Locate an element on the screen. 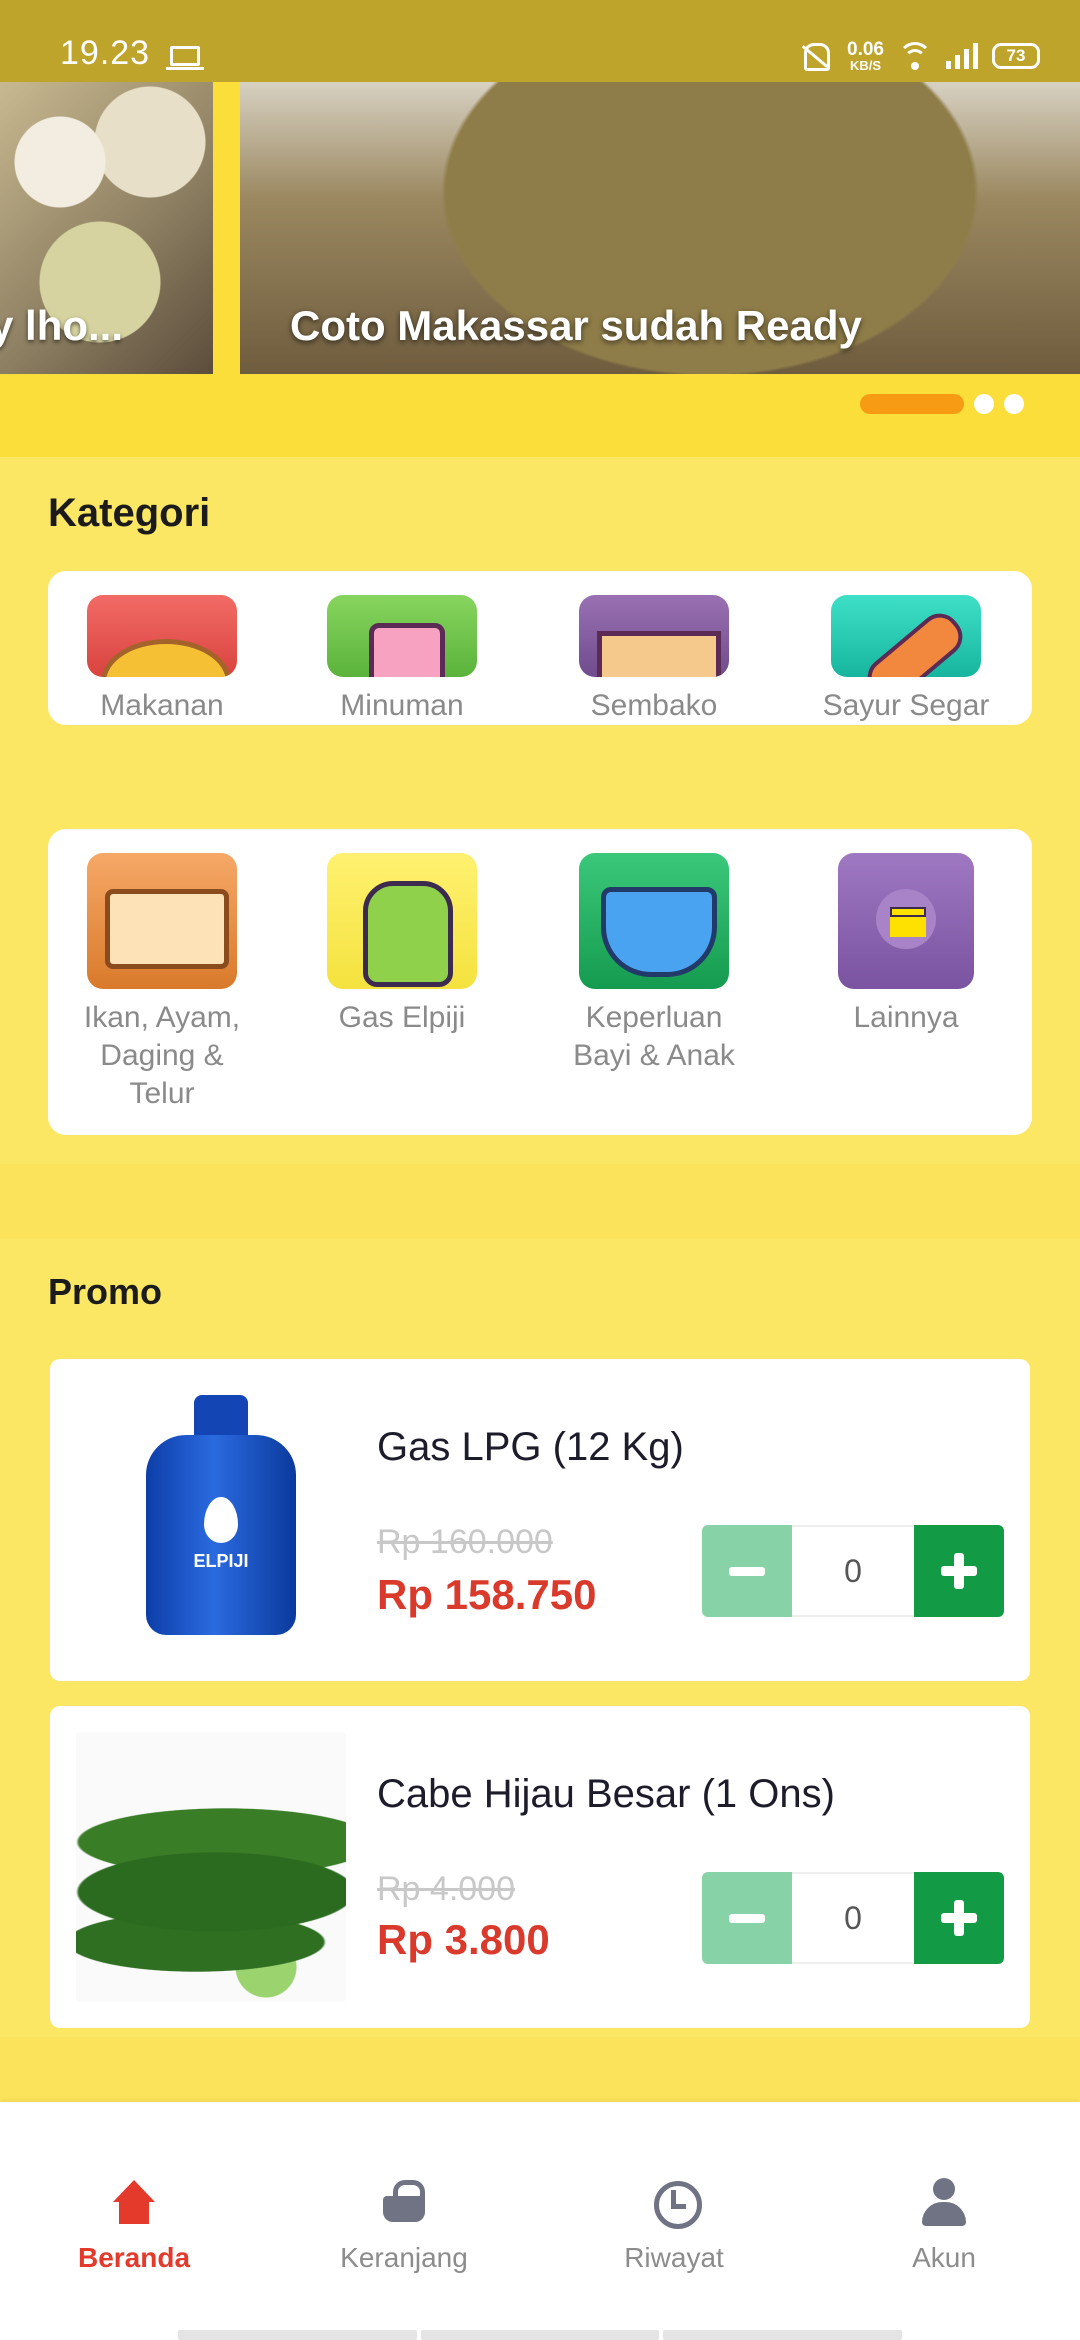 This screenshot has width=1080, height=2340. category-label: Lainnya is located at coordinates (906, 1017).